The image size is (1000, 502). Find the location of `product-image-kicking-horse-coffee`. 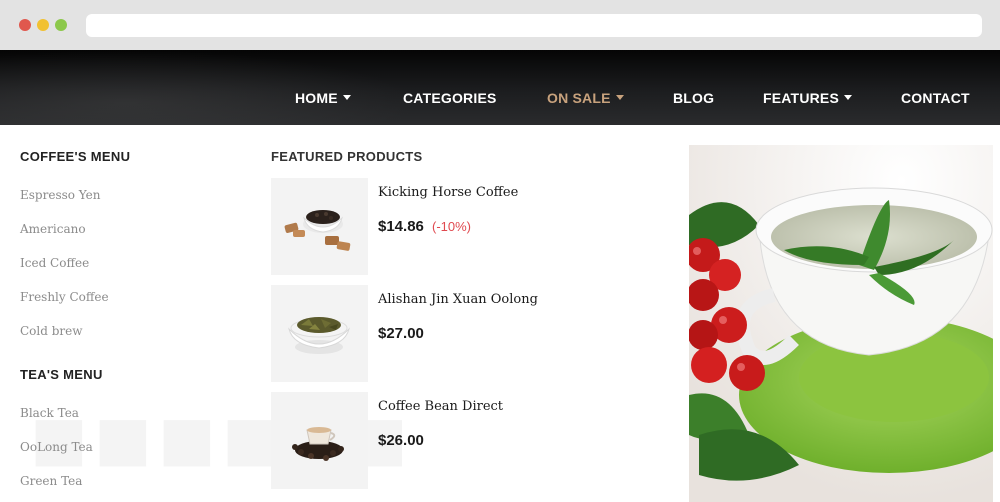

product-image-kicking-horse-coffee is located at coordinates (319, 226).